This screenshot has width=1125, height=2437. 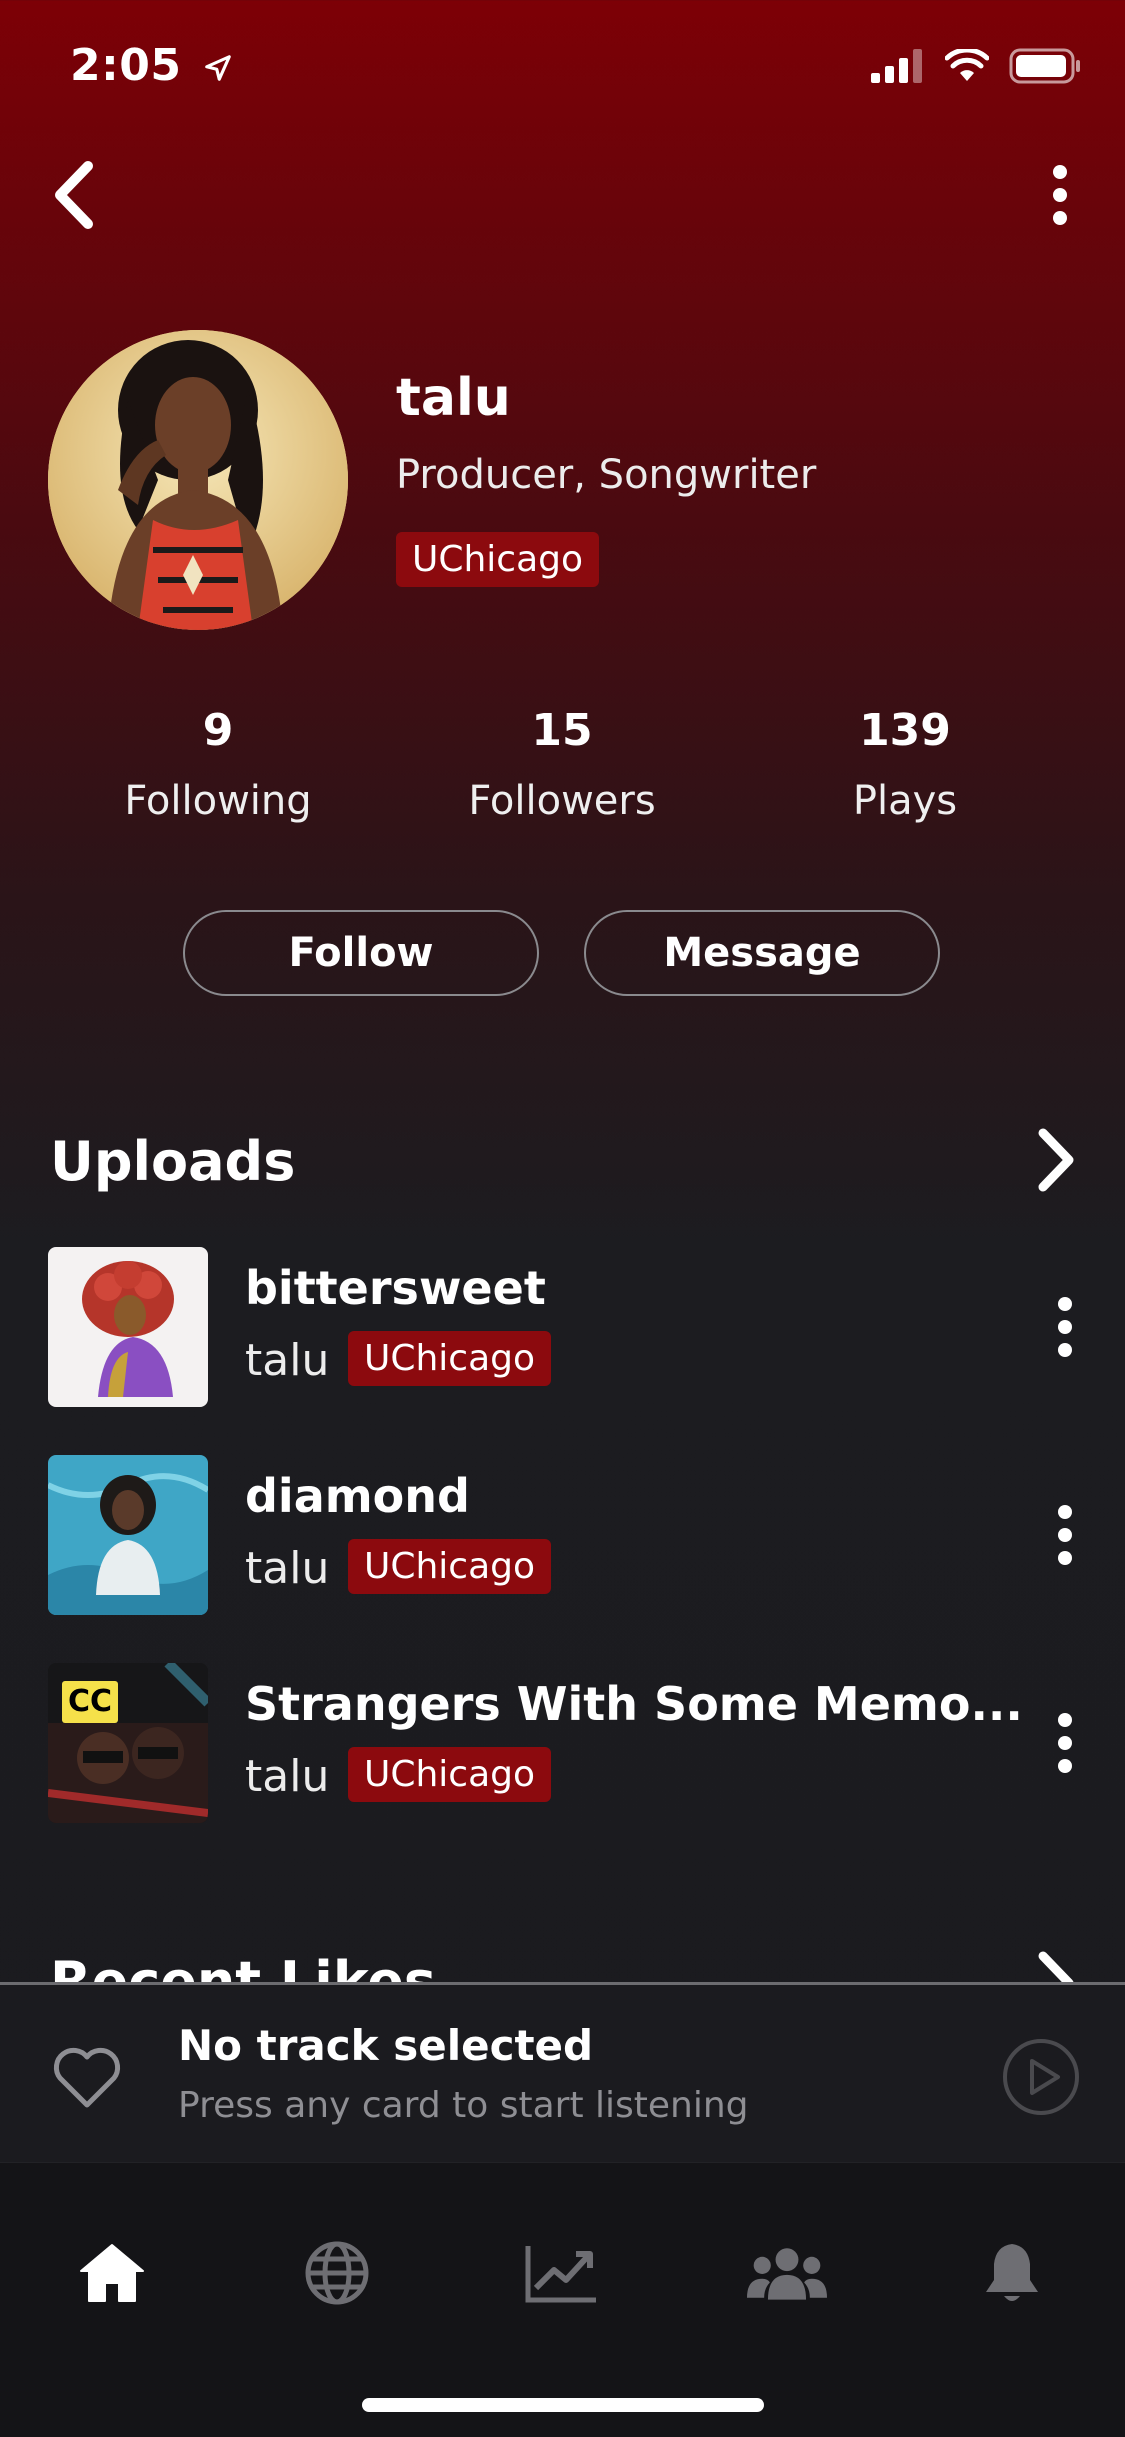 What do you see at coordinates (357, 1496) in the screenshot?
I see `track-title: diamond` at bounding box center [357, 1496].